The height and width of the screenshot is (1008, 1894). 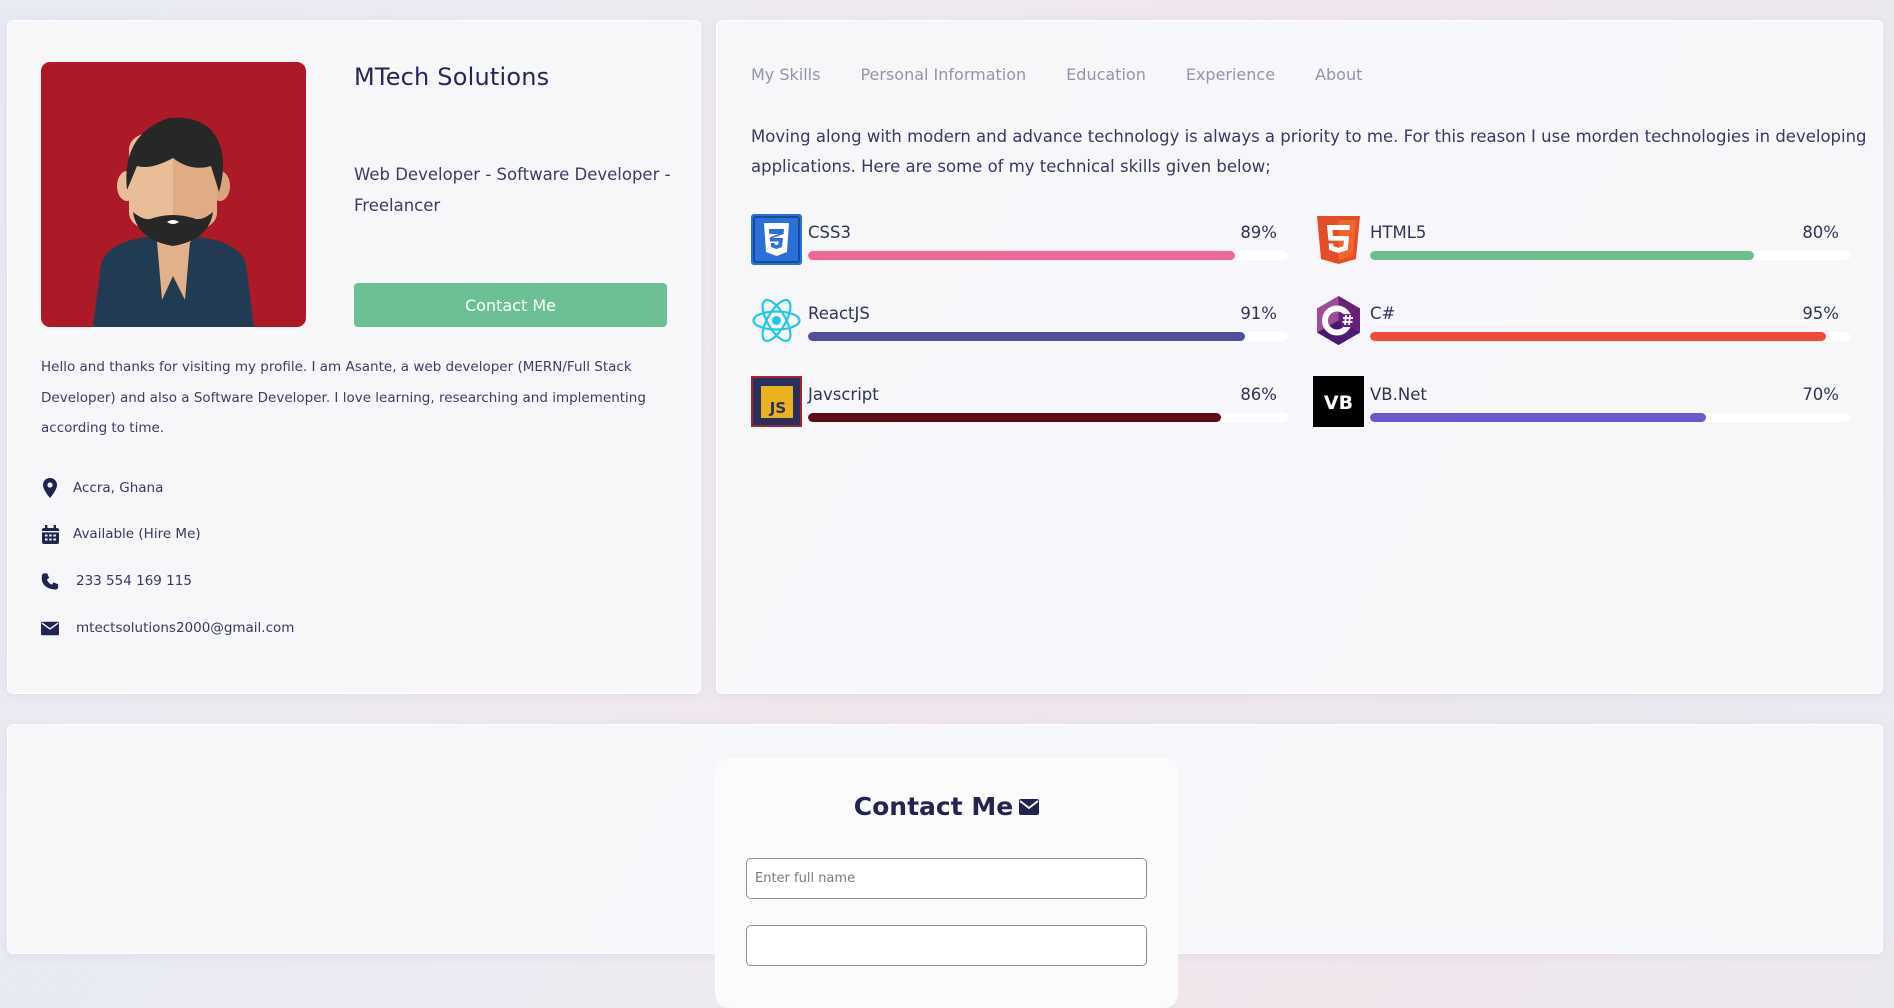 I want to click on email-text: mtectsolutions2000@gmail.com, so click(x=185, y=628).